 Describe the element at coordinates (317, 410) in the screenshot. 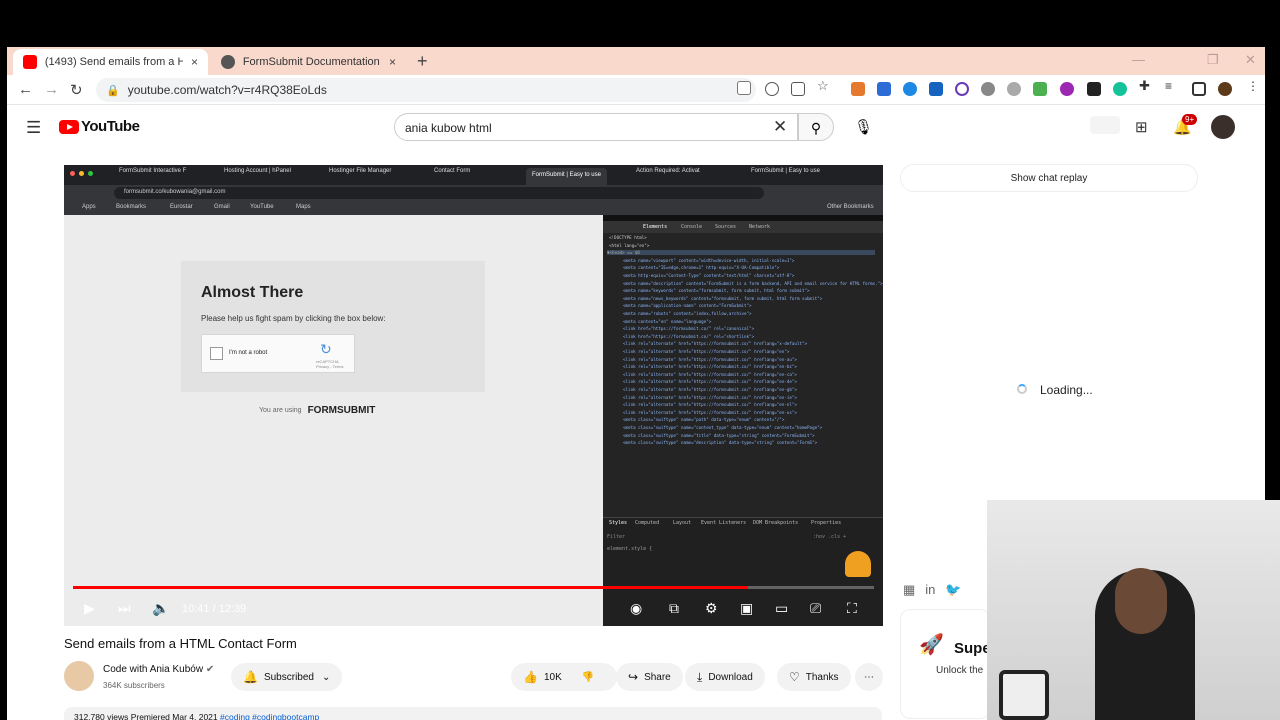

I see `formsubmit-footer: You are using FORMSUBMIT` at that location.